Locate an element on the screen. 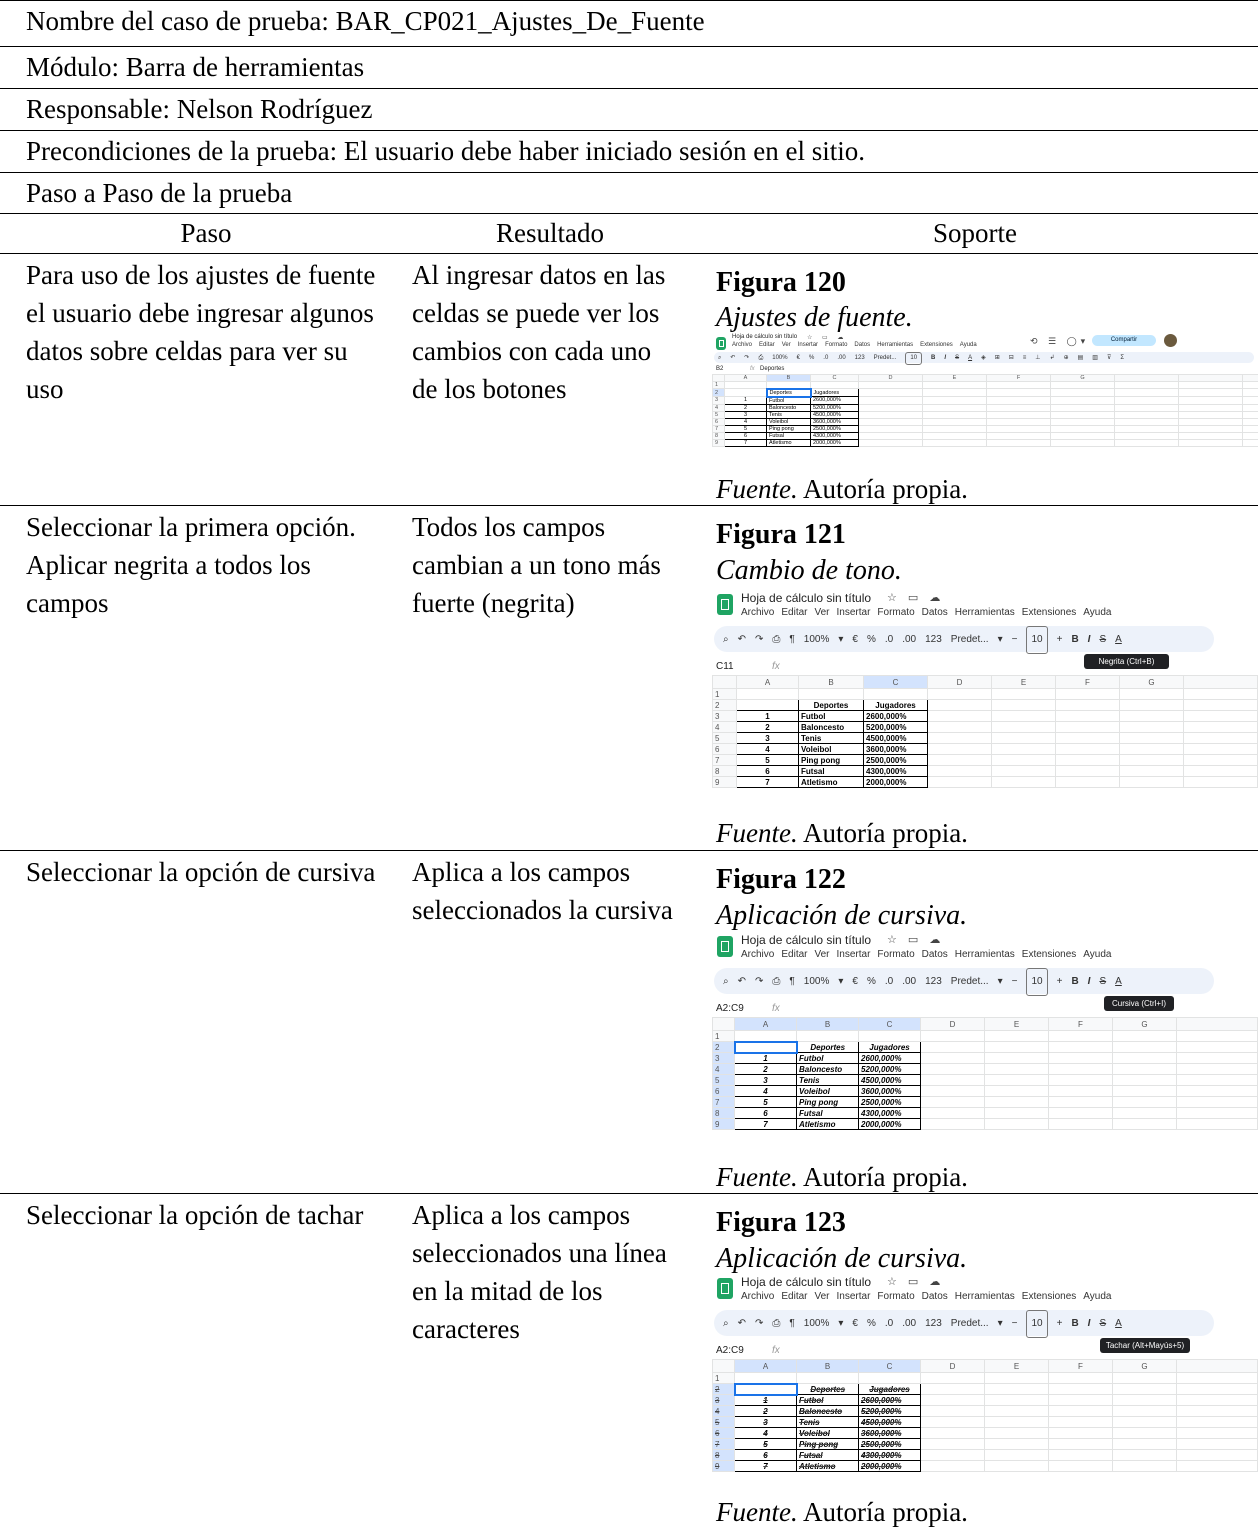 Image resolution: width=1258 pixels, height=1528 pixels. column-header: C is located at coordinates (889, 1366).